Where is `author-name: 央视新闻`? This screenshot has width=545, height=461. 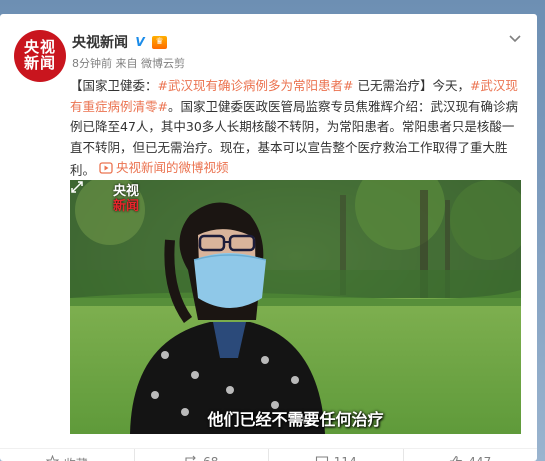 author-name: 央视新闻 is located at coordinates (100, 42).